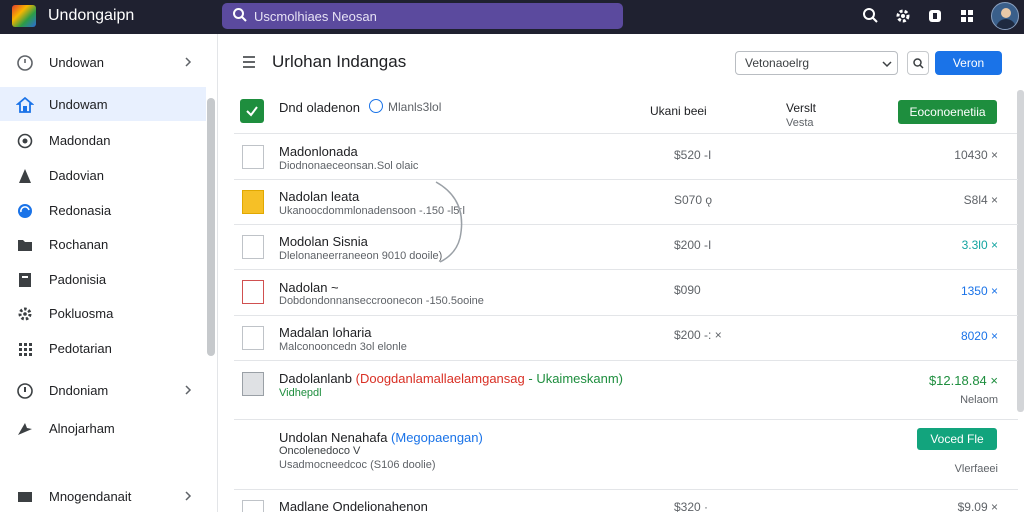 The width and height of the screenshot is (1024, 512). I want to click on row-note: Vlerfaeei, so click(976, 469).